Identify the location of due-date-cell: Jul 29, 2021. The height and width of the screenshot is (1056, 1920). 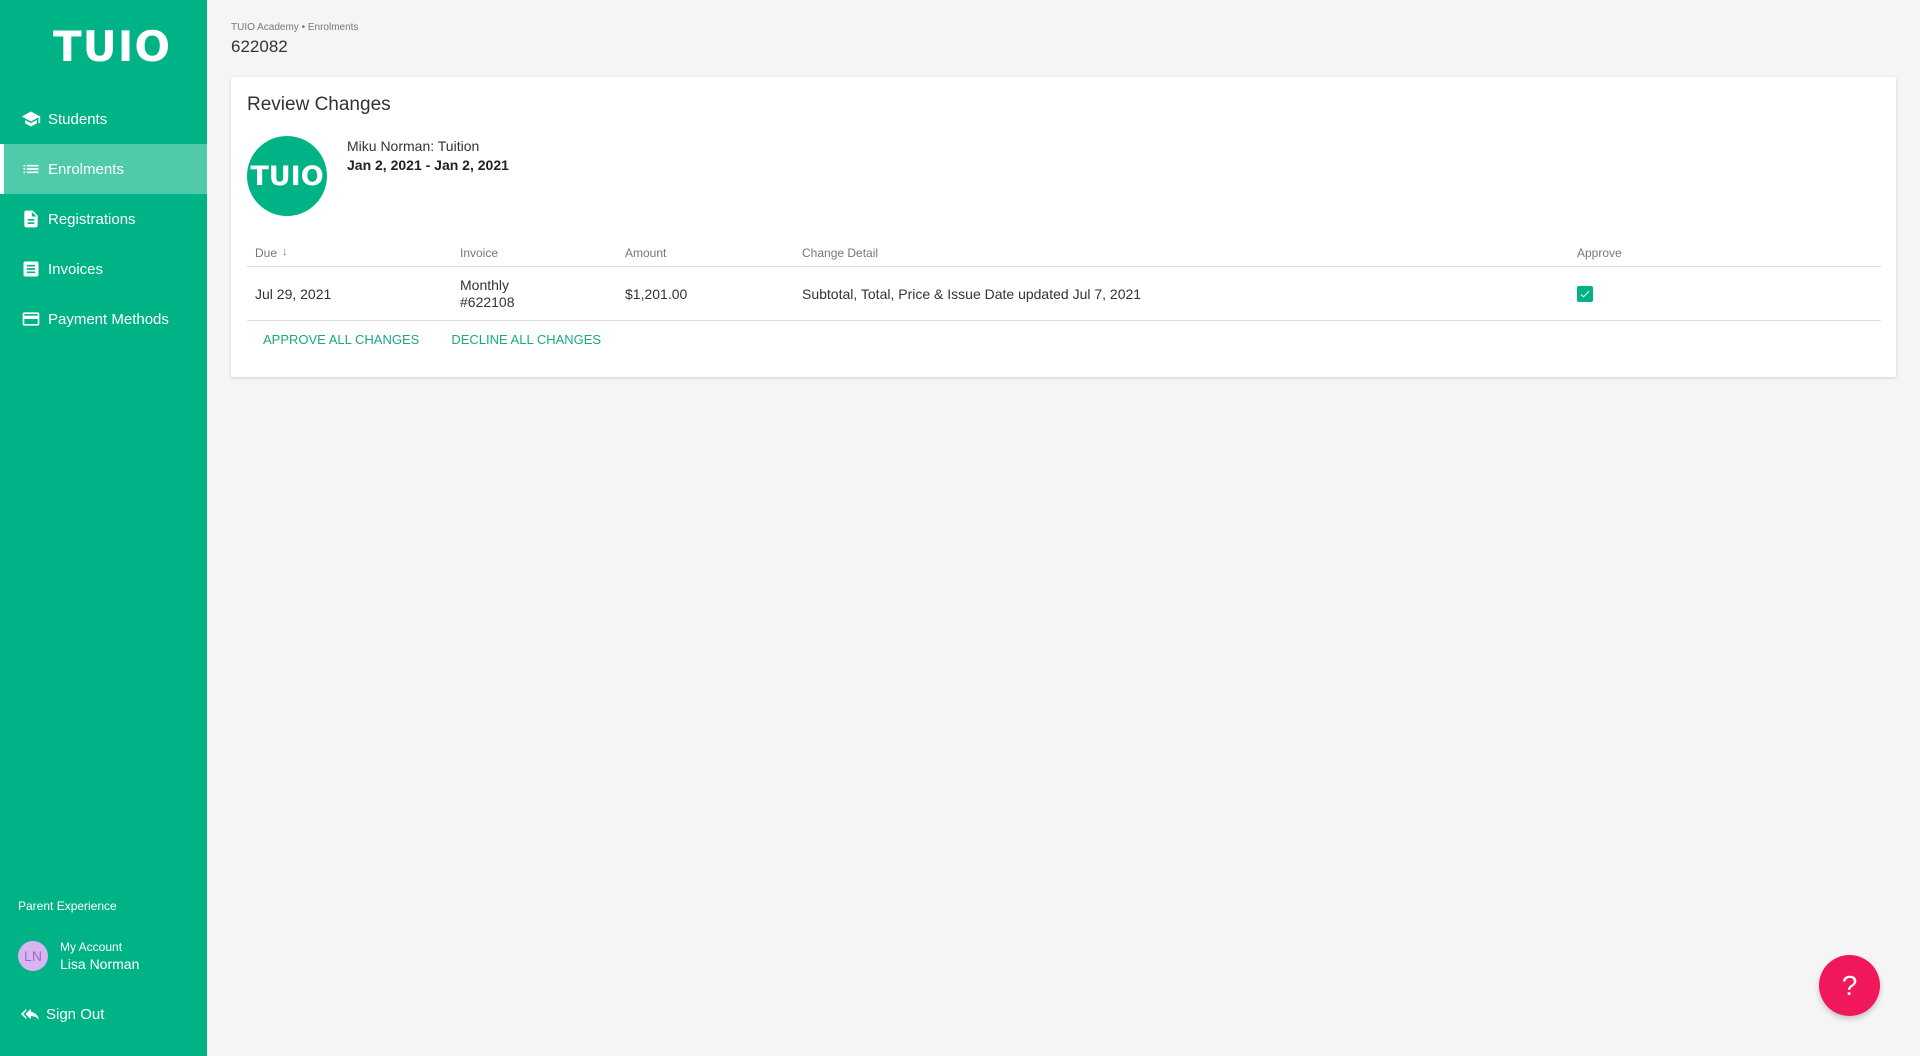
(293, 293).